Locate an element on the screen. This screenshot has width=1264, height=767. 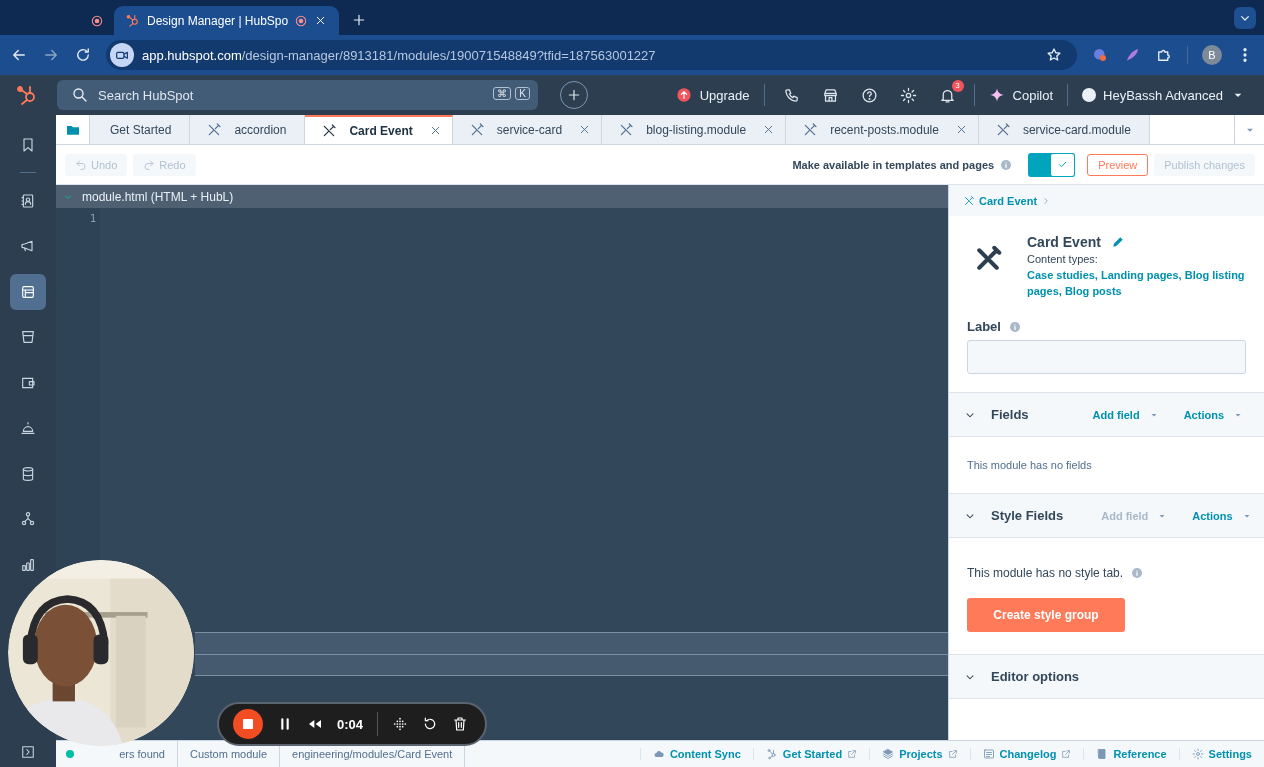
empty-message: This module has no fields is located at coordinates (1029, 465).